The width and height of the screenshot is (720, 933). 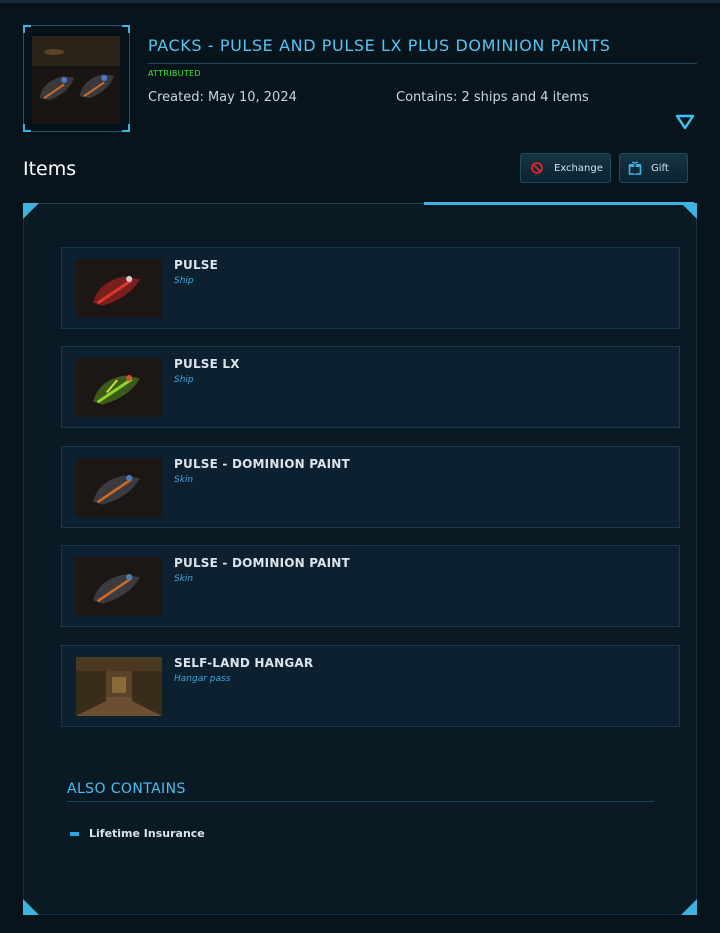 I want to click on exchange-icon, so click(x=537, y=168).